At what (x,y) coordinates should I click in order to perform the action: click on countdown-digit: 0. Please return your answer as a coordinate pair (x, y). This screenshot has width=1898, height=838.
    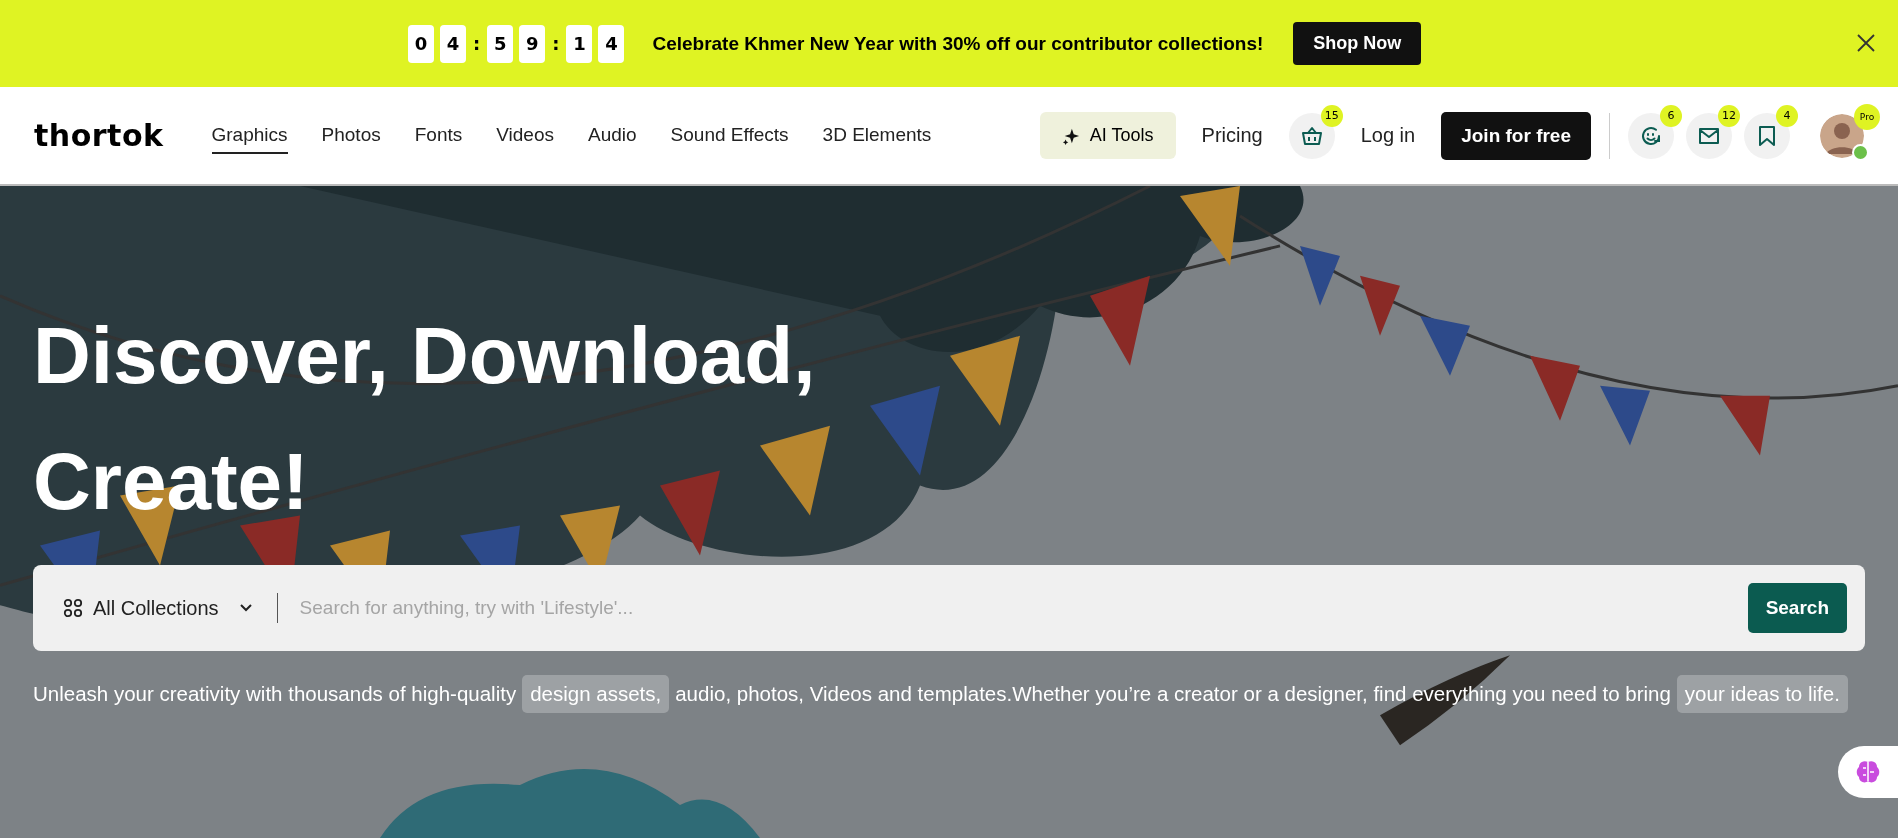
    Looking at the image, I should click on (421, 43).